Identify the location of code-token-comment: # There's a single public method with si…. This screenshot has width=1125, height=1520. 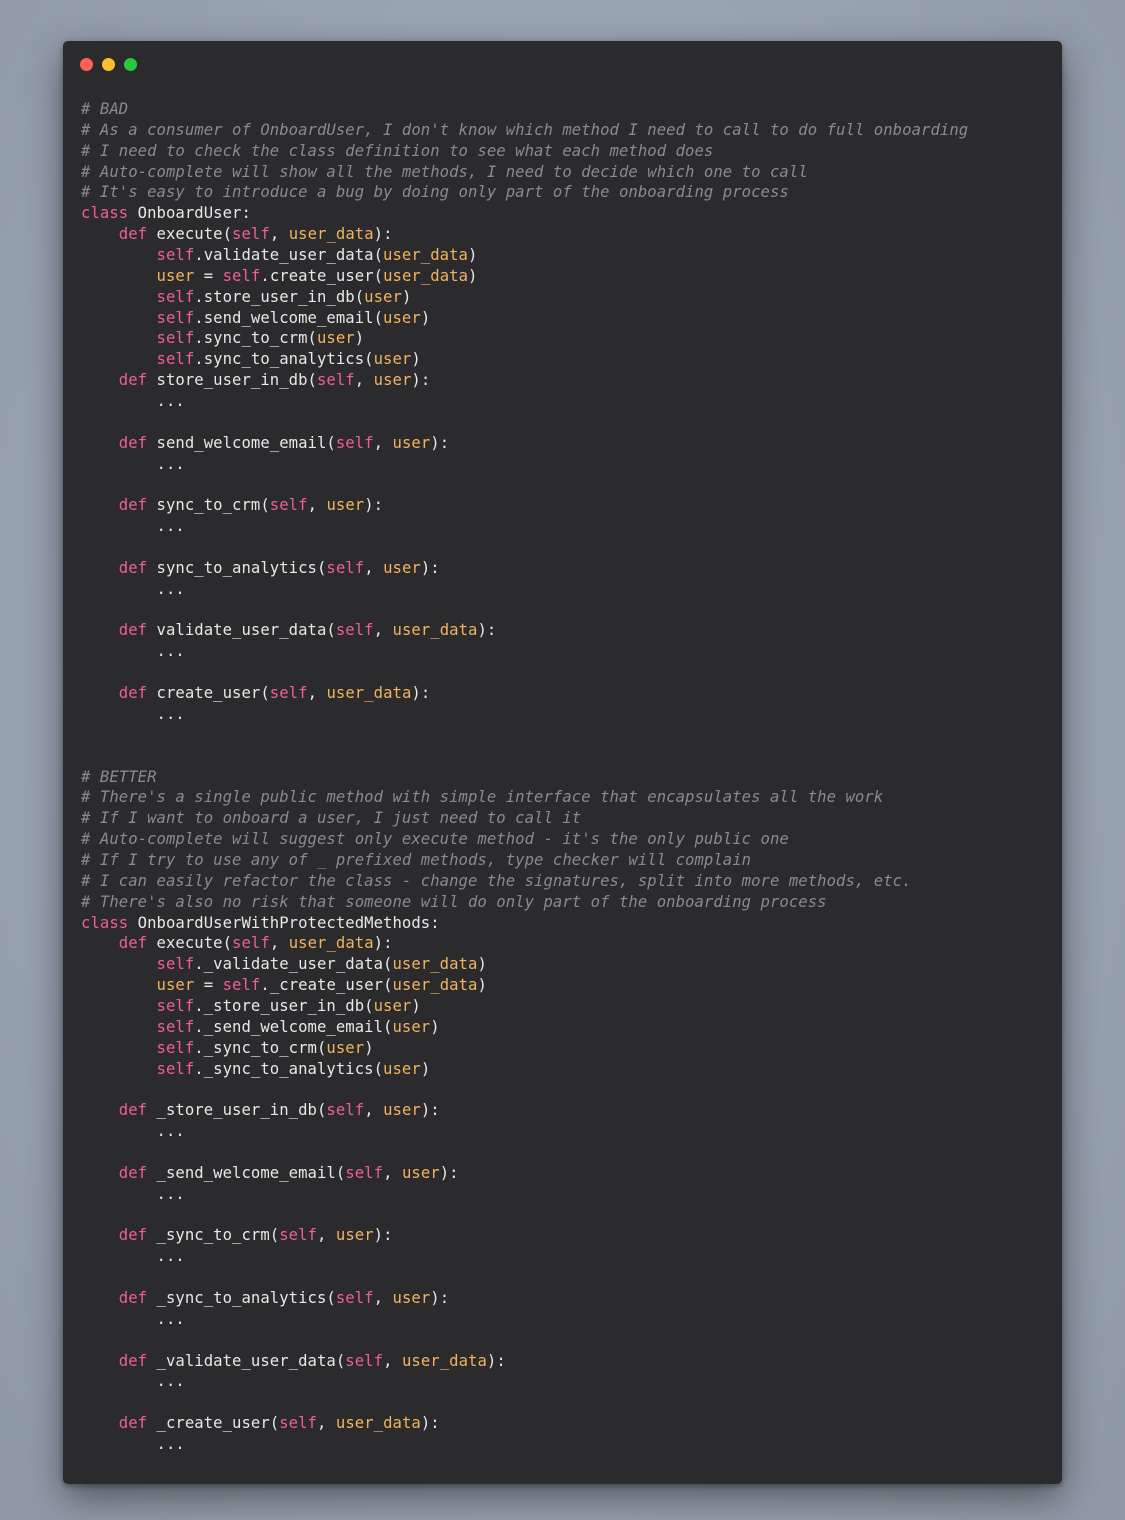
(482, 797).